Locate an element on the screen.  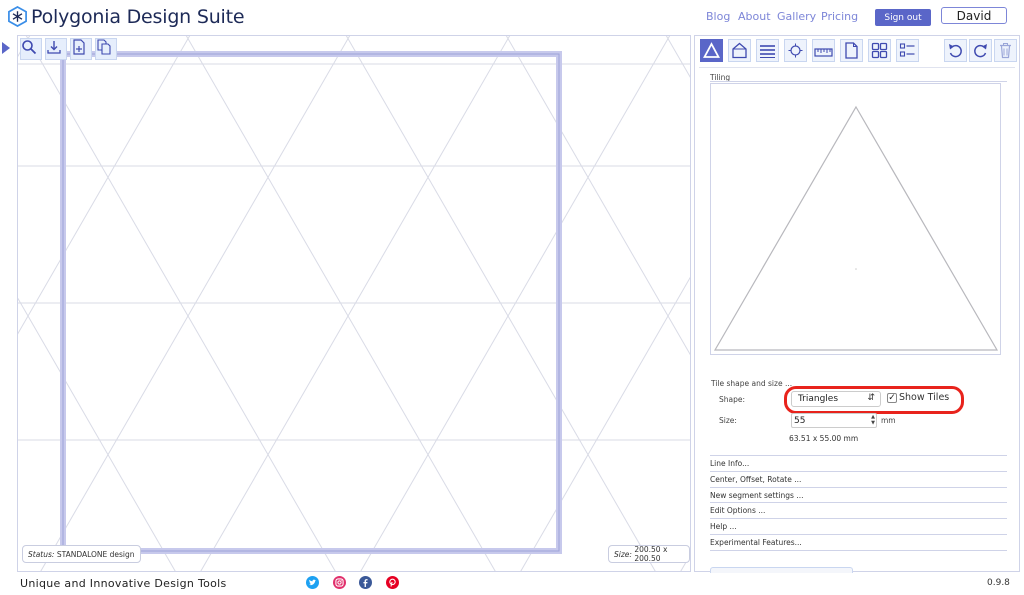
nav-blog: Blog is located at coordinates (718, 16).